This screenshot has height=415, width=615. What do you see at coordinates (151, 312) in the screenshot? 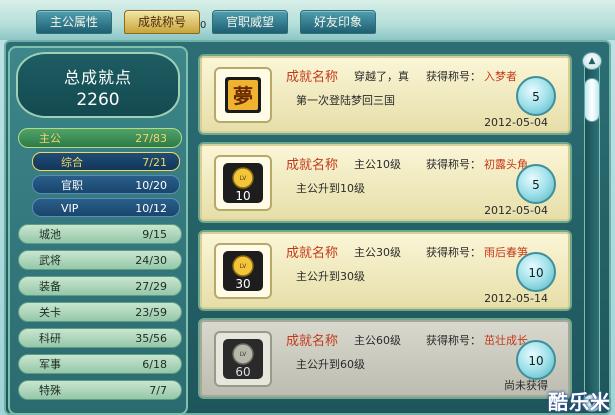
I see `category-count: 23/59` at bounding box center [151, 312].